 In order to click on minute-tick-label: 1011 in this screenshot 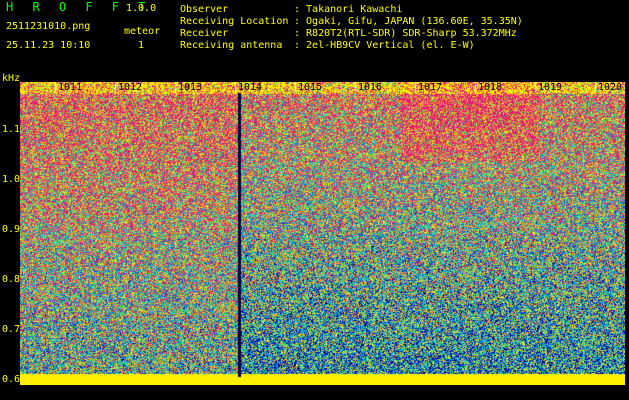, I will do `click(70, 87)`.